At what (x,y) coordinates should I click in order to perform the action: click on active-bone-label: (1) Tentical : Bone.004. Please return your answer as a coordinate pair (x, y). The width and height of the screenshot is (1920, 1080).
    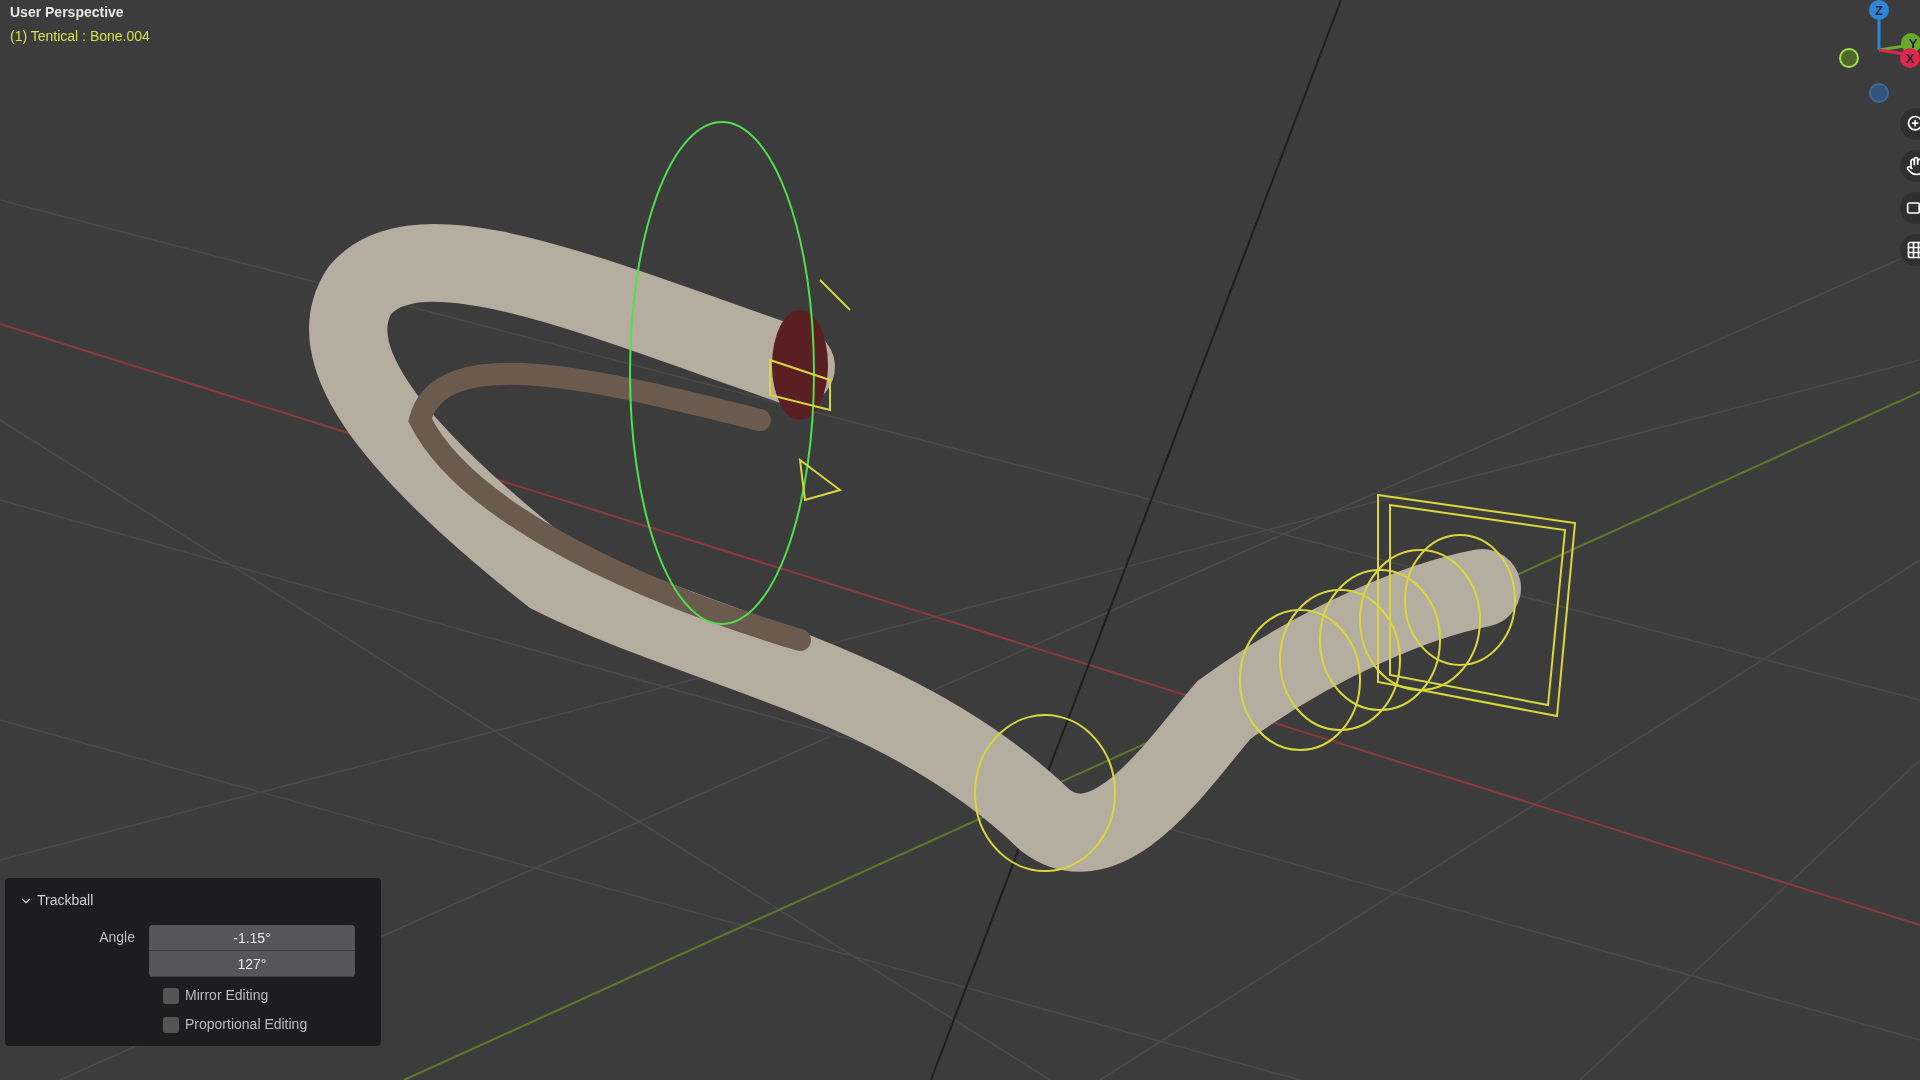
    Looking at the image, I should click on (80, 36).